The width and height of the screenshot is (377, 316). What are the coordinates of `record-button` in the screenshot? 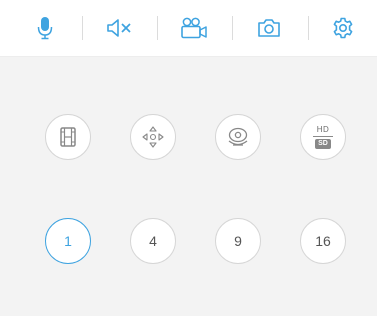 It's located at (194, 28).